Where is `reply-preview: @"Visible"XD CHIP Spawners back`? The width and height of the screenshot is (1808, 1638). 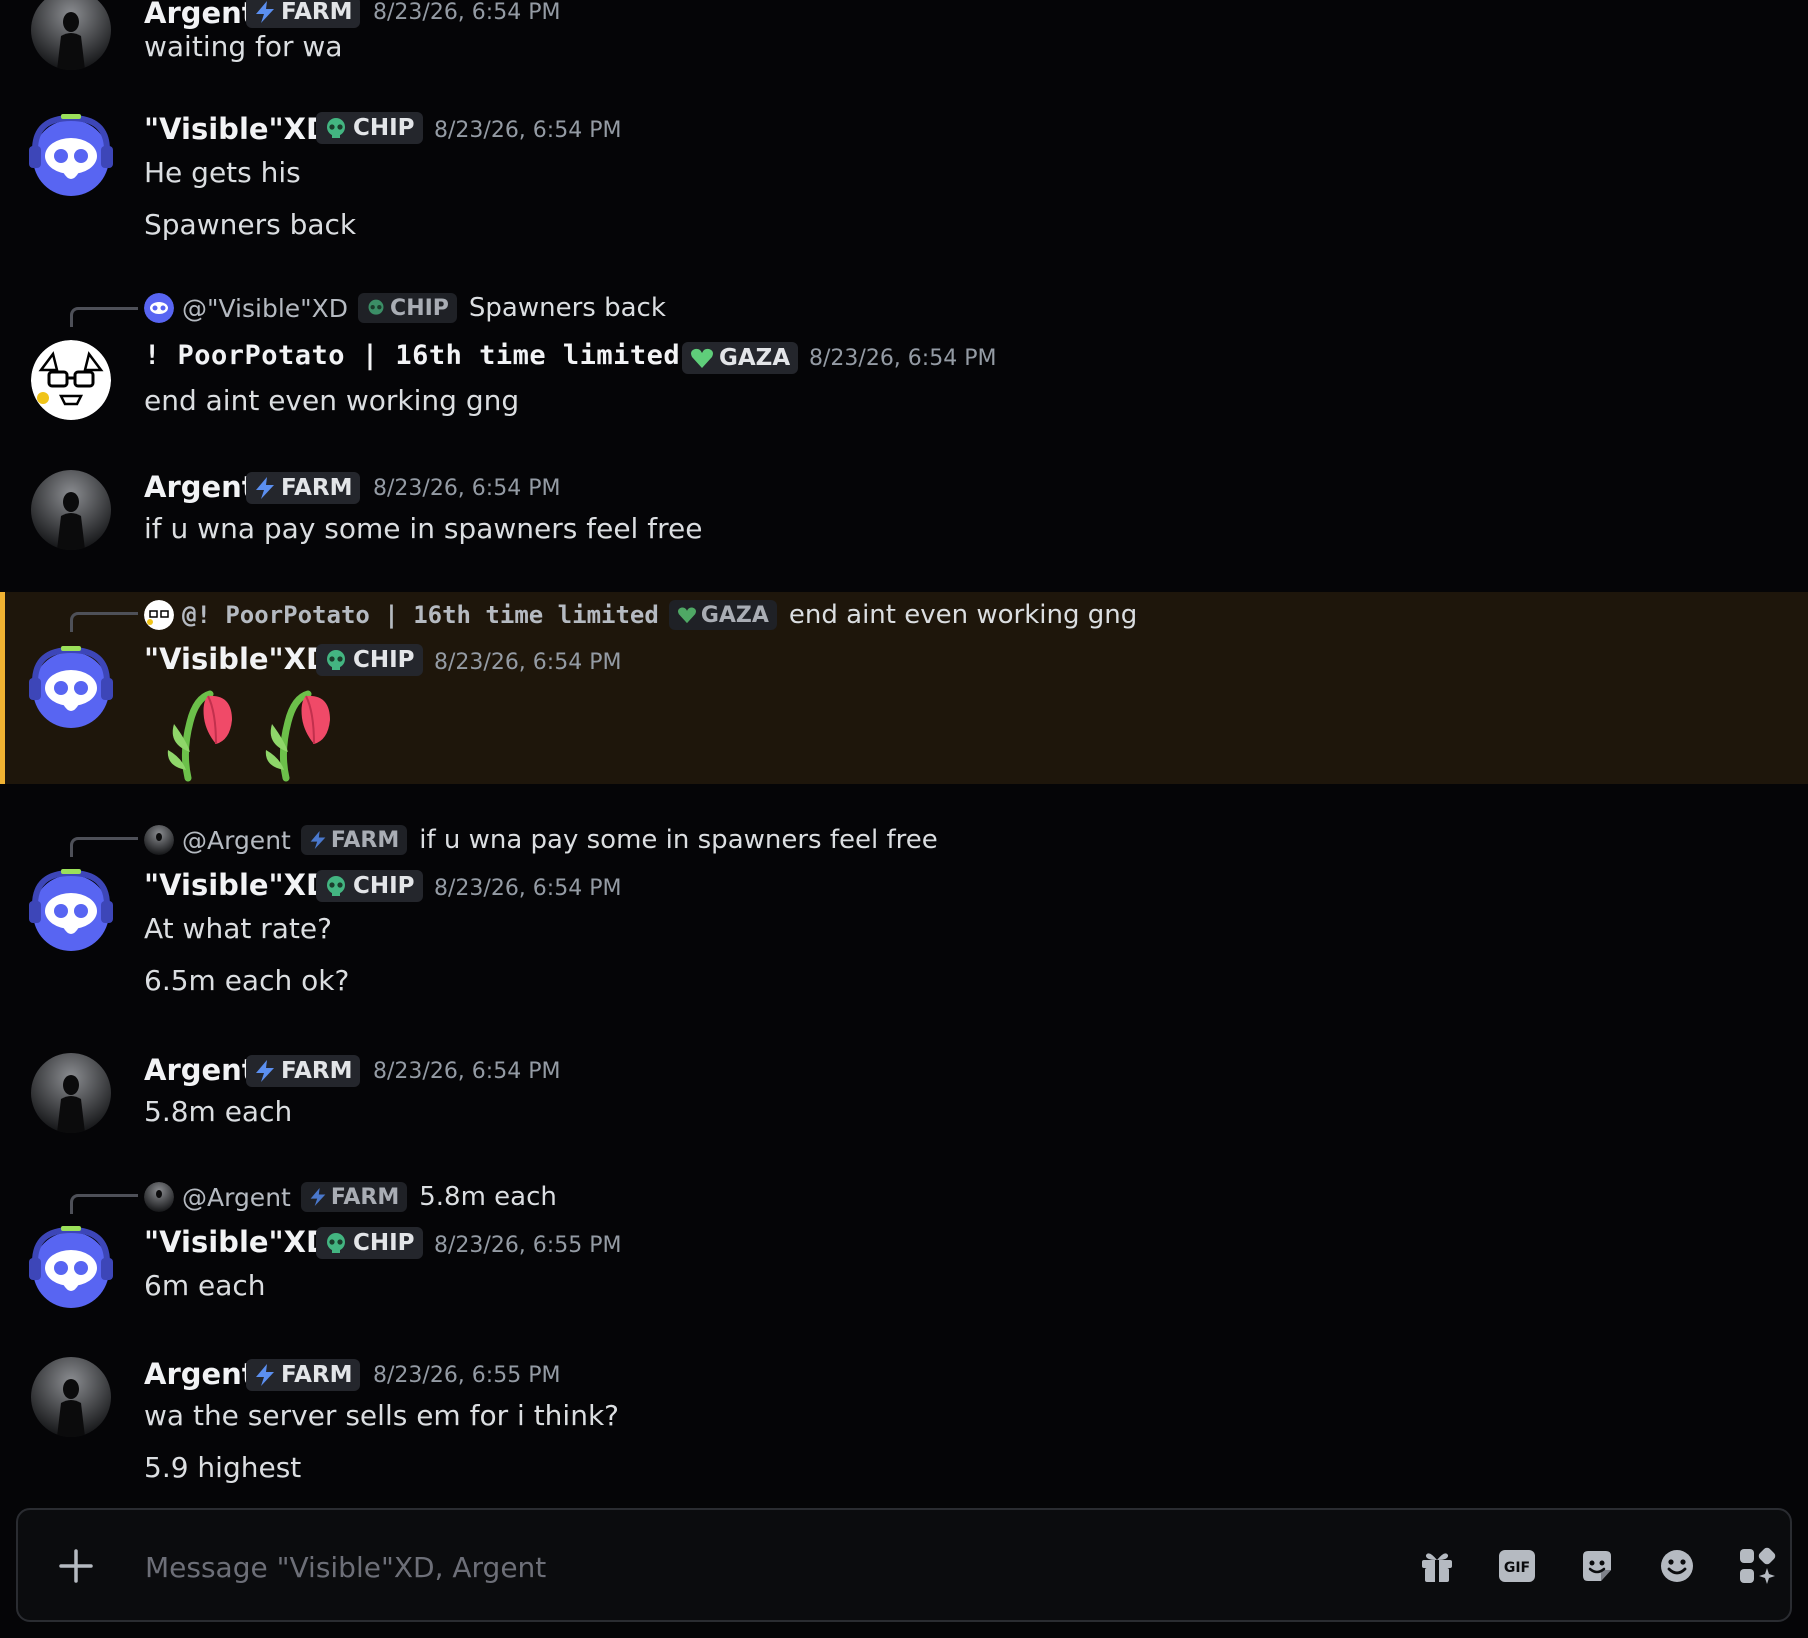 reply-preview: @"Visible"XD CHIP Spawners back is located at coordinates (405, 308).